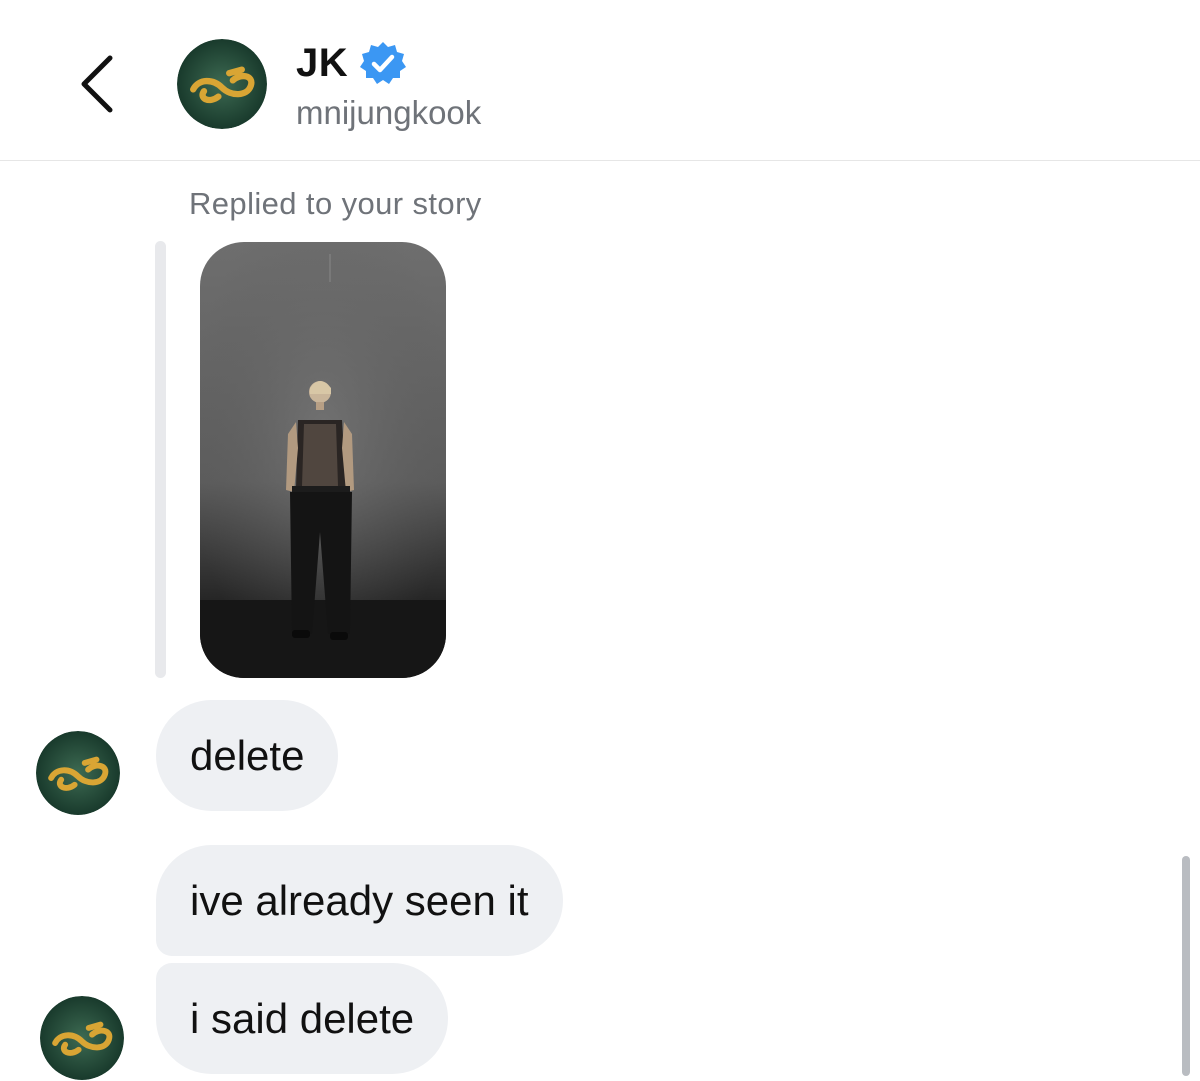 The image size is (1200, 1081). I want to click on username: mnijungkook, so click(389, 112).